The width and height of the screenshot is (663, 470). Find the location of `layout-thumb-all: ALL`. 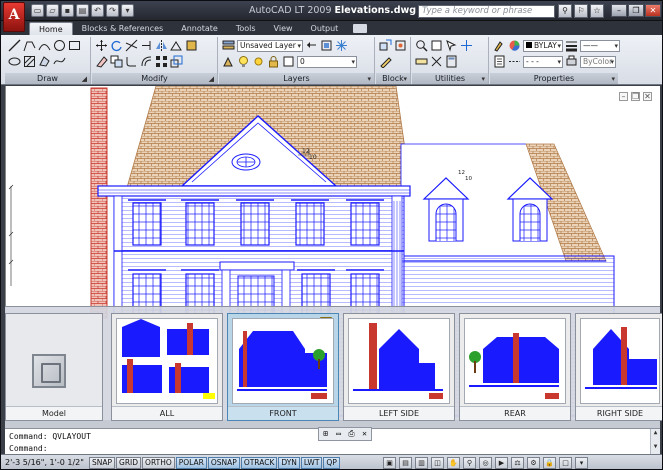

layout-thumb-all: ALL is located at coordinates (167, 367).